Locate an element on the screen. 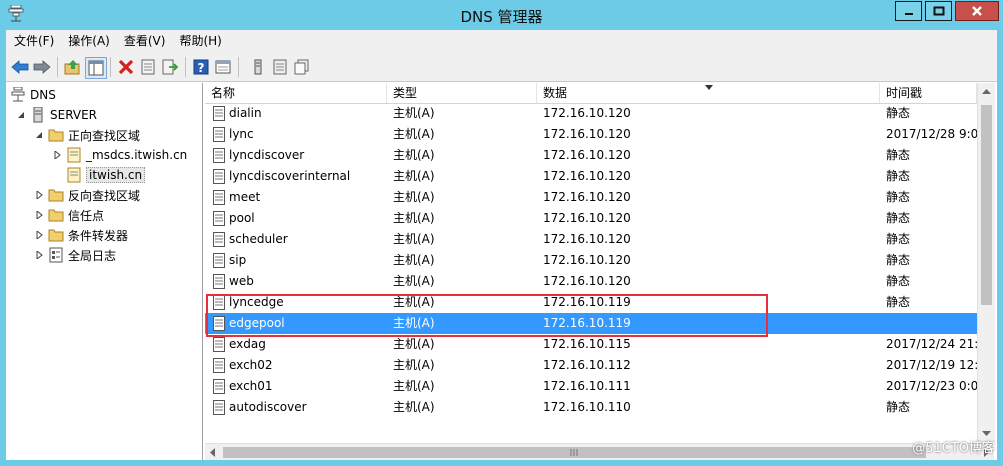 The height and width of the screenshot is (466, 1003). scroll-up-icon is located at coordinates (986, 92).